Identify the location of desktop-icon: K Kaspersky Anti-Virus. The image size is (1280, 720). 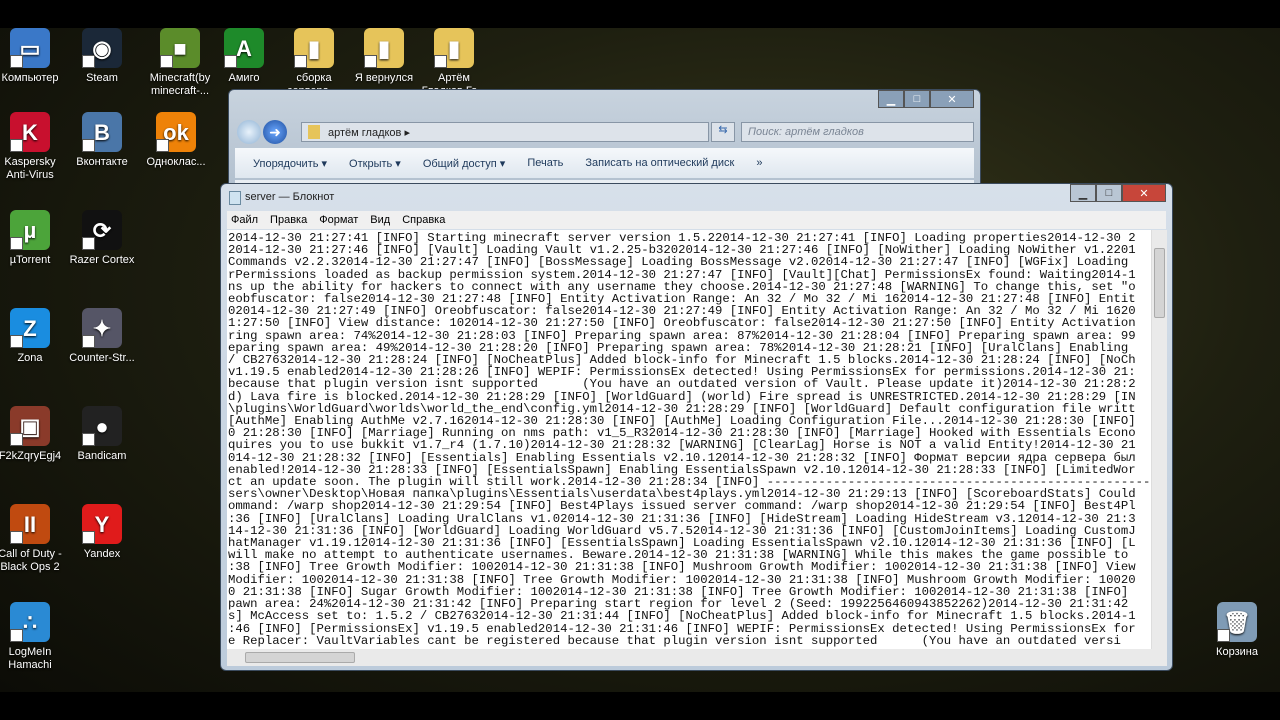
(34, 147).